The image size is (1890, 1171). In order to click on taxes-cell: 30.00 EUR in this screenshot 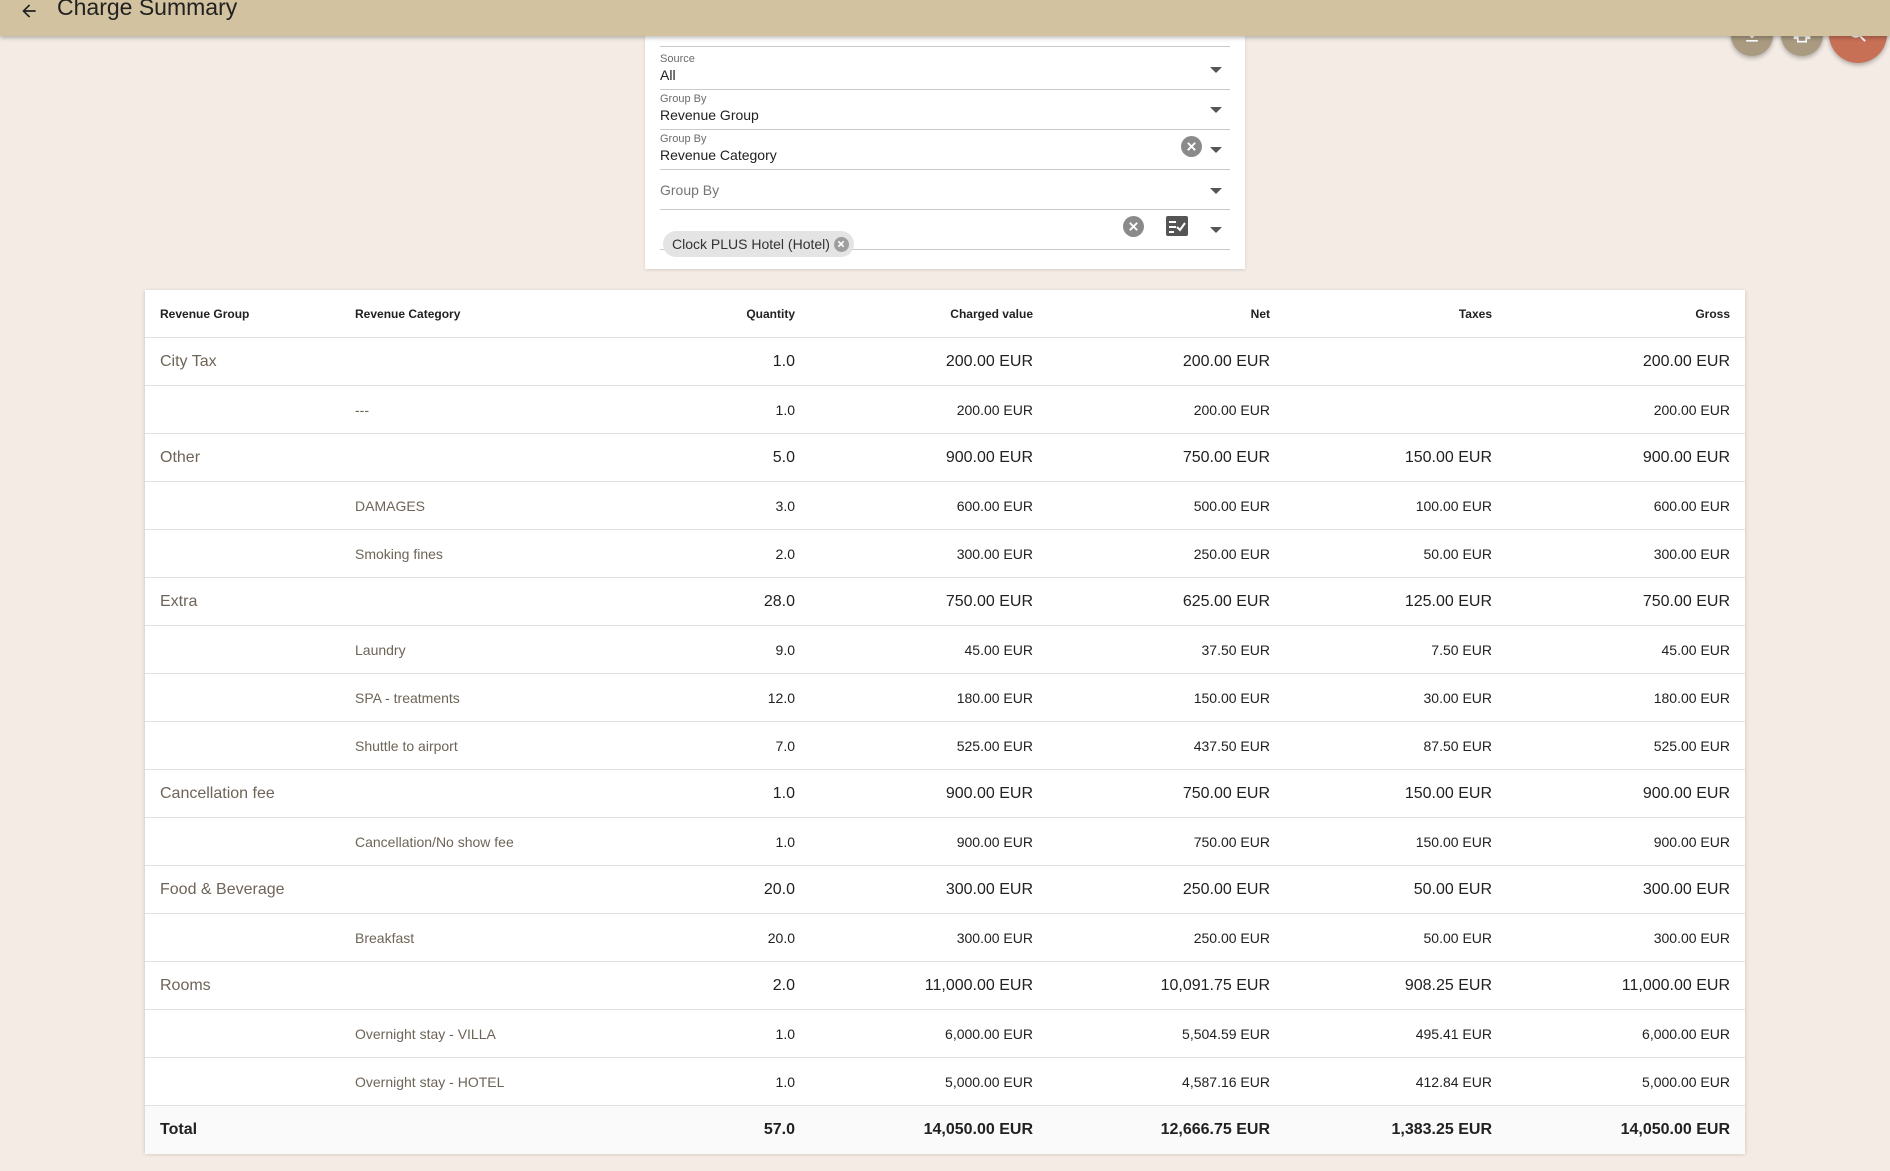, I will do `click(1457, 698)`.